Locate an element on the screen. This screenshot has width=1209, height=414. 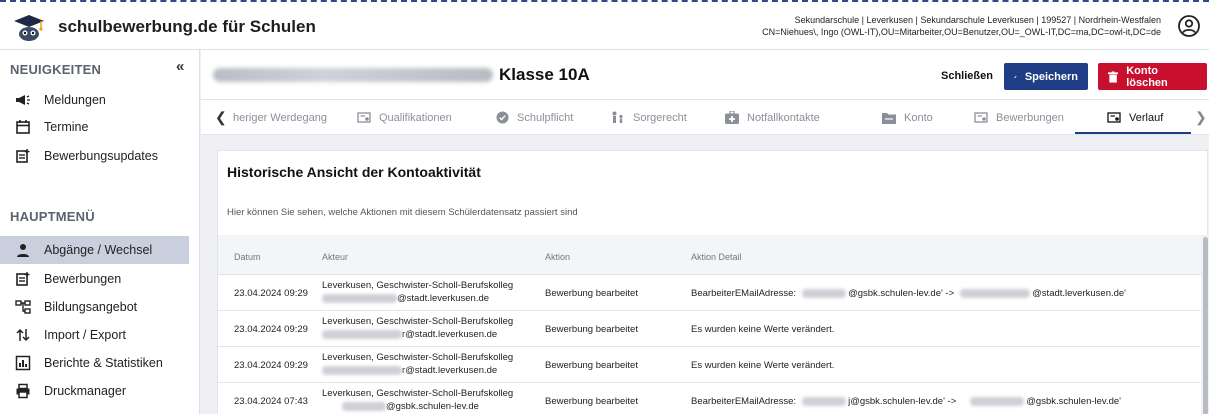
tab-bisheriger-werdegang: heriger Werdegang is located at coordinates (280, 117).